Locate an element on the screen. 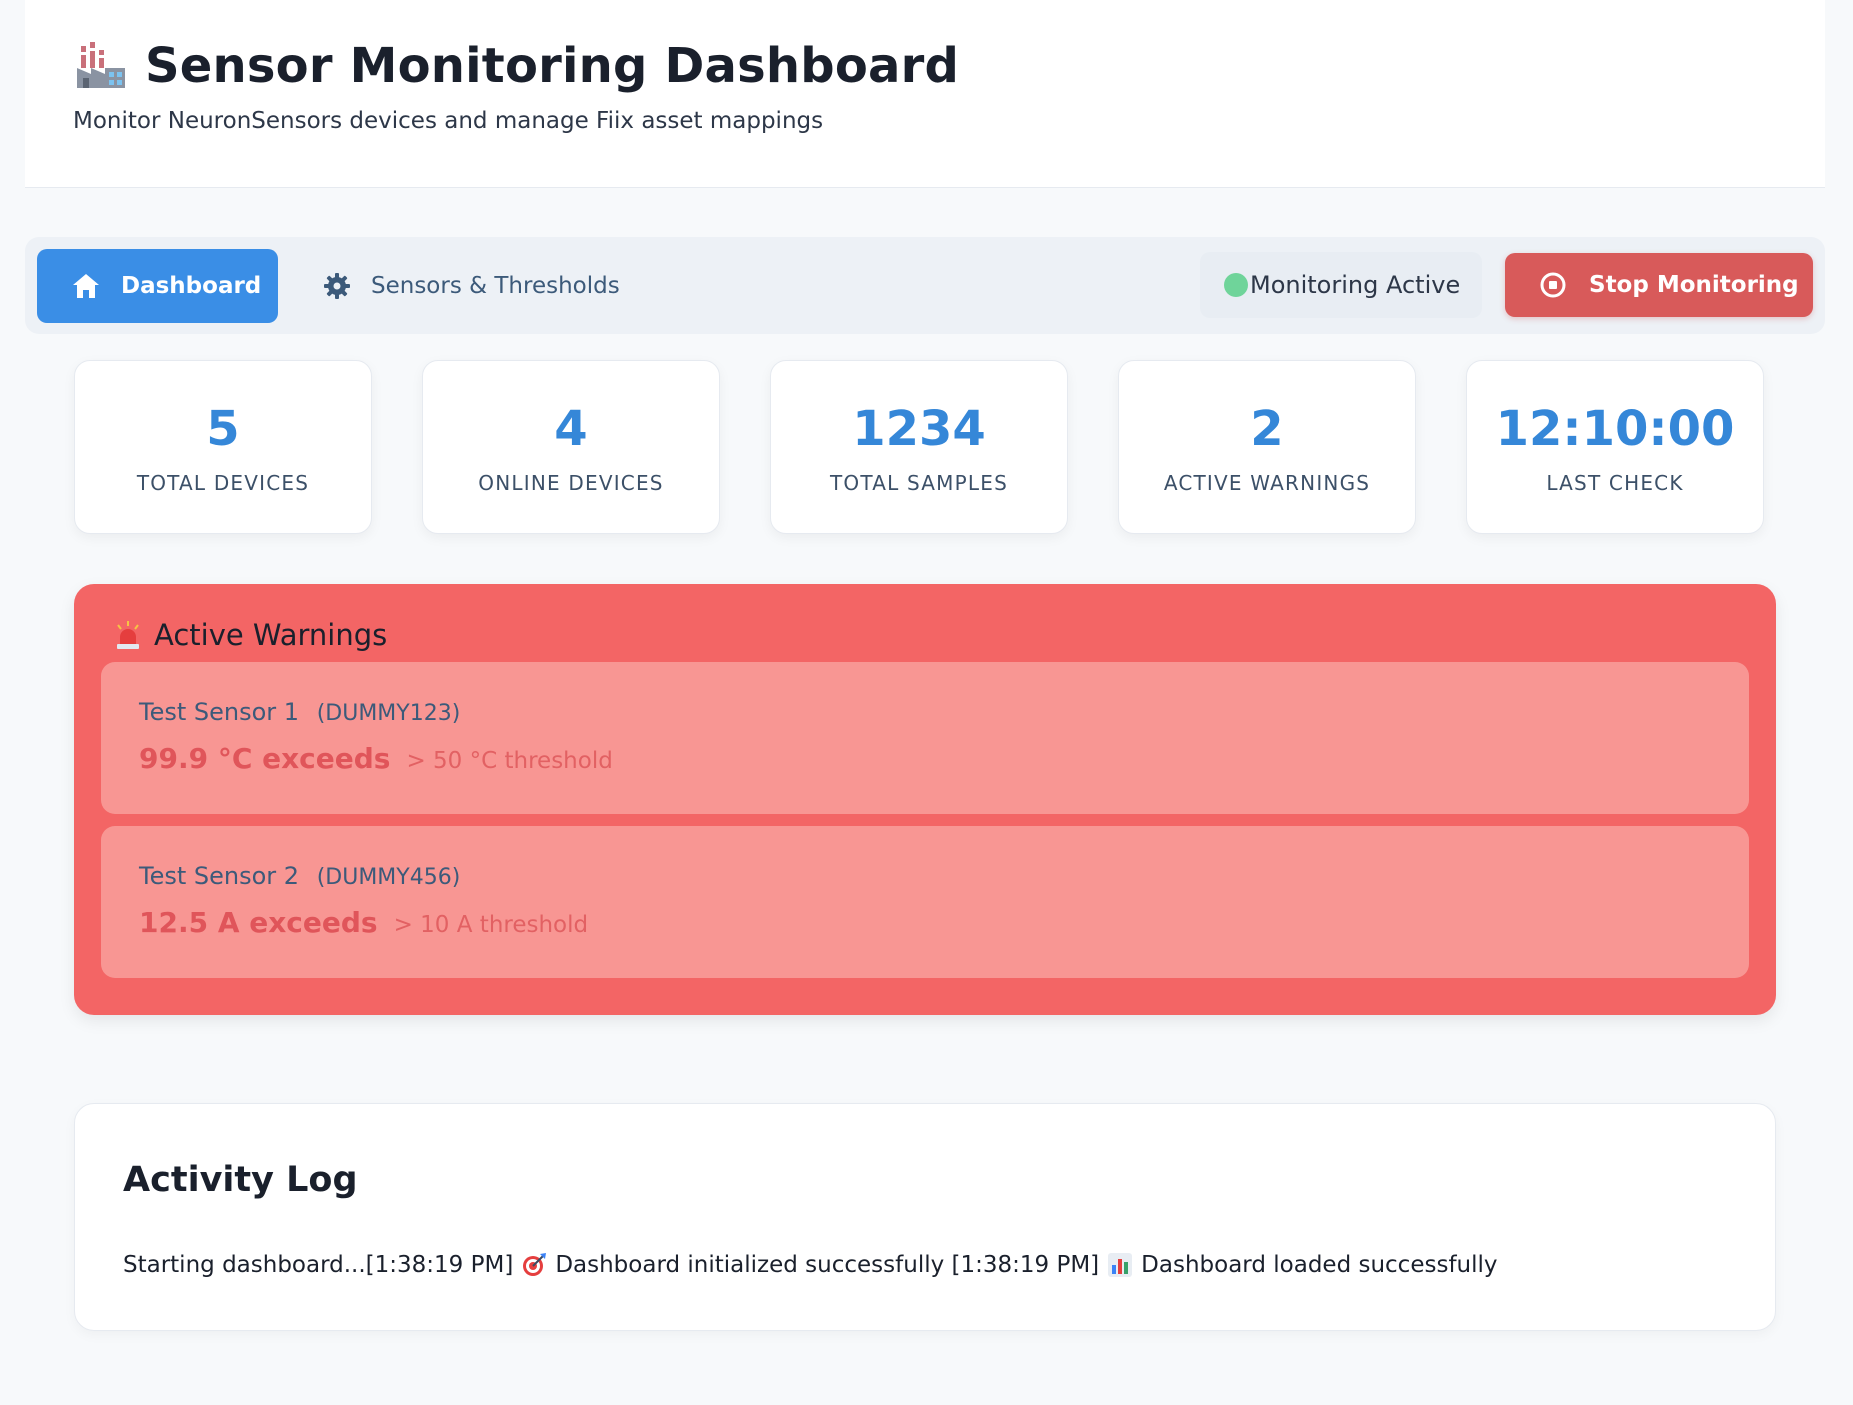 The image size is (1853, 1405). stat-card-online-devices: 4 ONLINE DEVICES is located at coordinates (571, 447).